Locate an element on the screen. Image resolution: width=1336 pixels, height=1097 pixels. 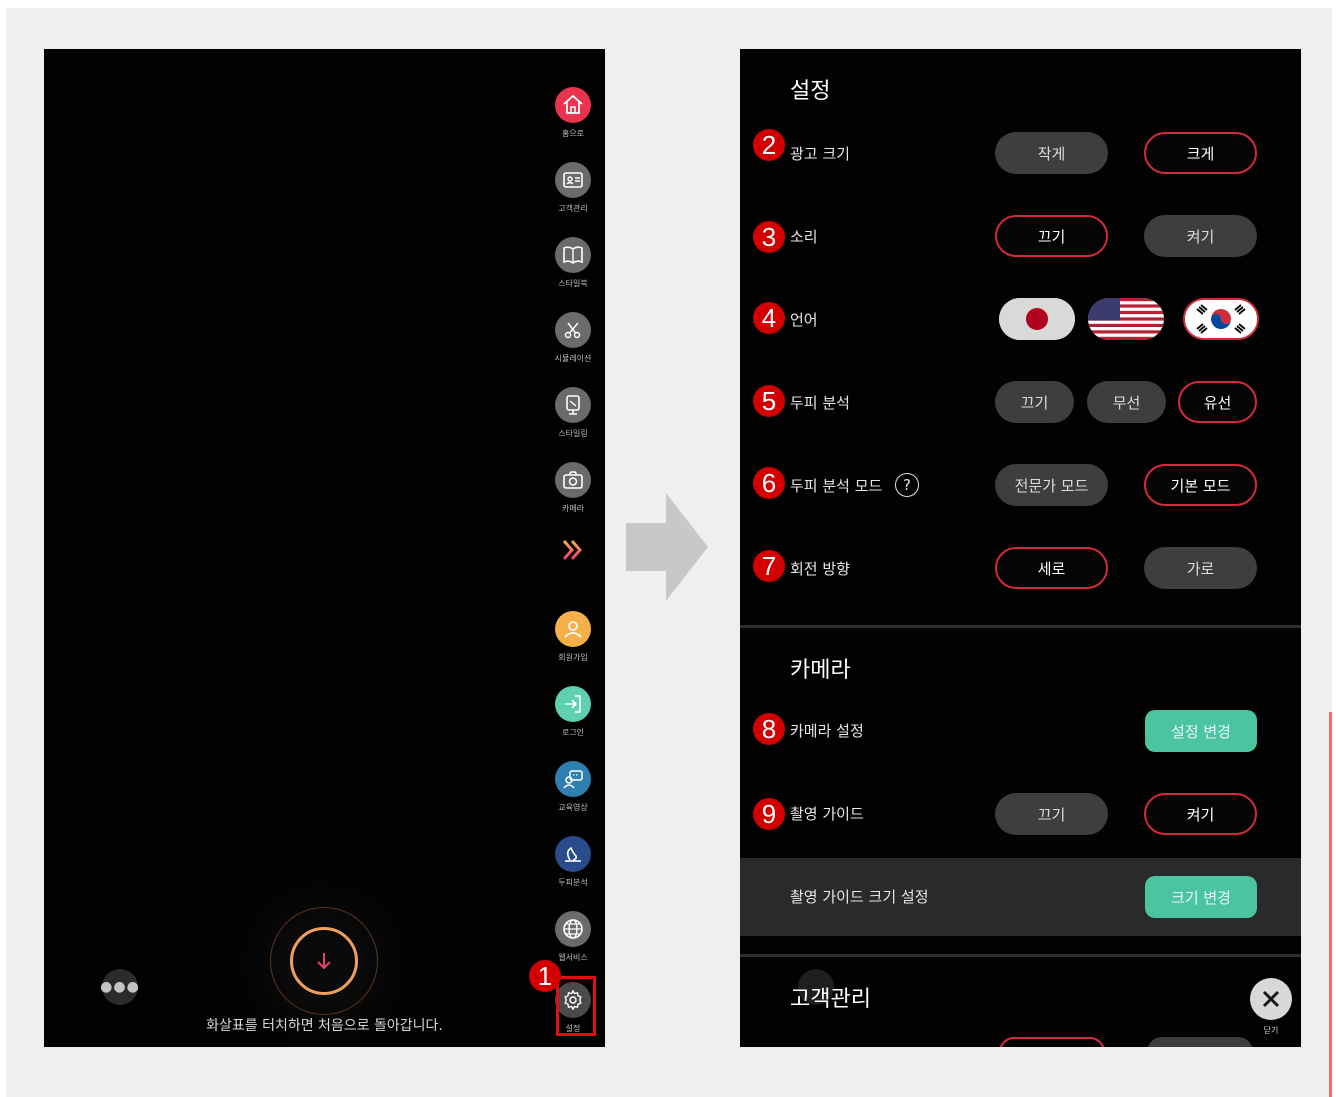
step-badge-6: 6 is located at coordinates (769, 483).